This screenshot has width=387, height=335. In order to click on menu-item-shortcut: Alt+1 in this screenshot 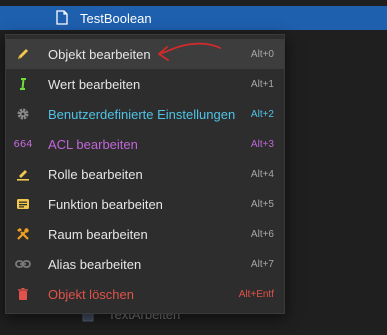, I will do `click(262, 84)`.